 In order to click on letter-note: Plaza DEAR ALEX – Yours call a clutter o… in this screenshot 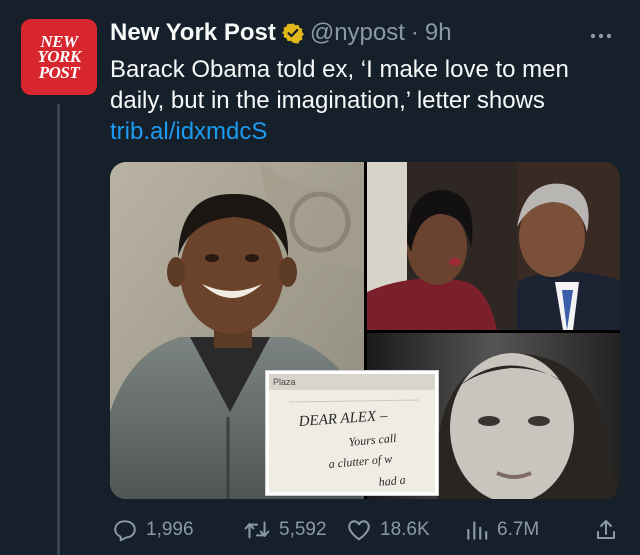, I will do `click(352, 433)`.